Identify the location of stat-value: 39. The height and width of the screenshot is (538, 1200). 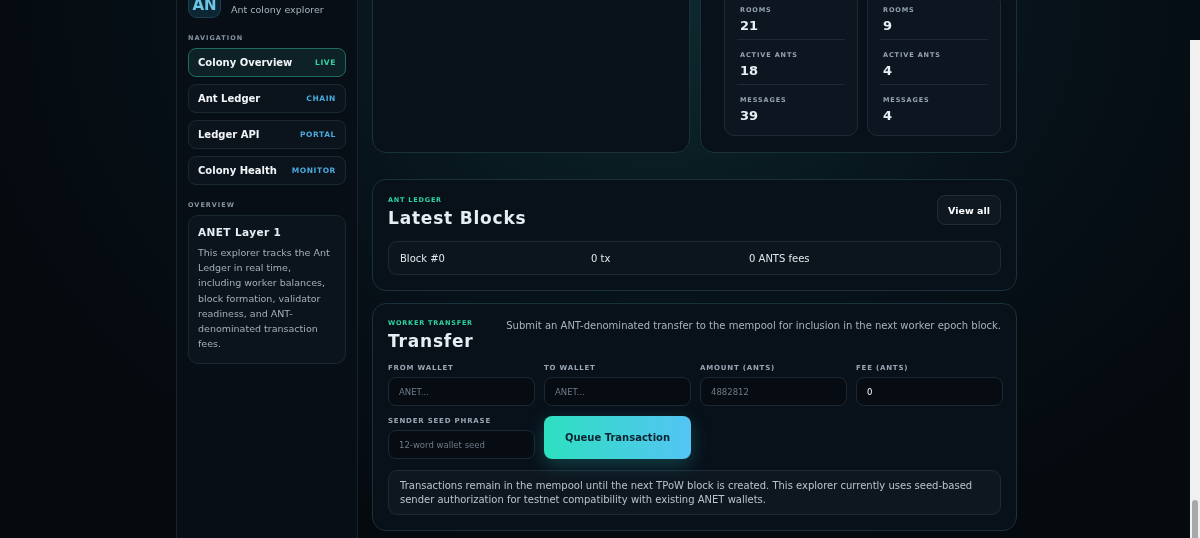
(750, 115).